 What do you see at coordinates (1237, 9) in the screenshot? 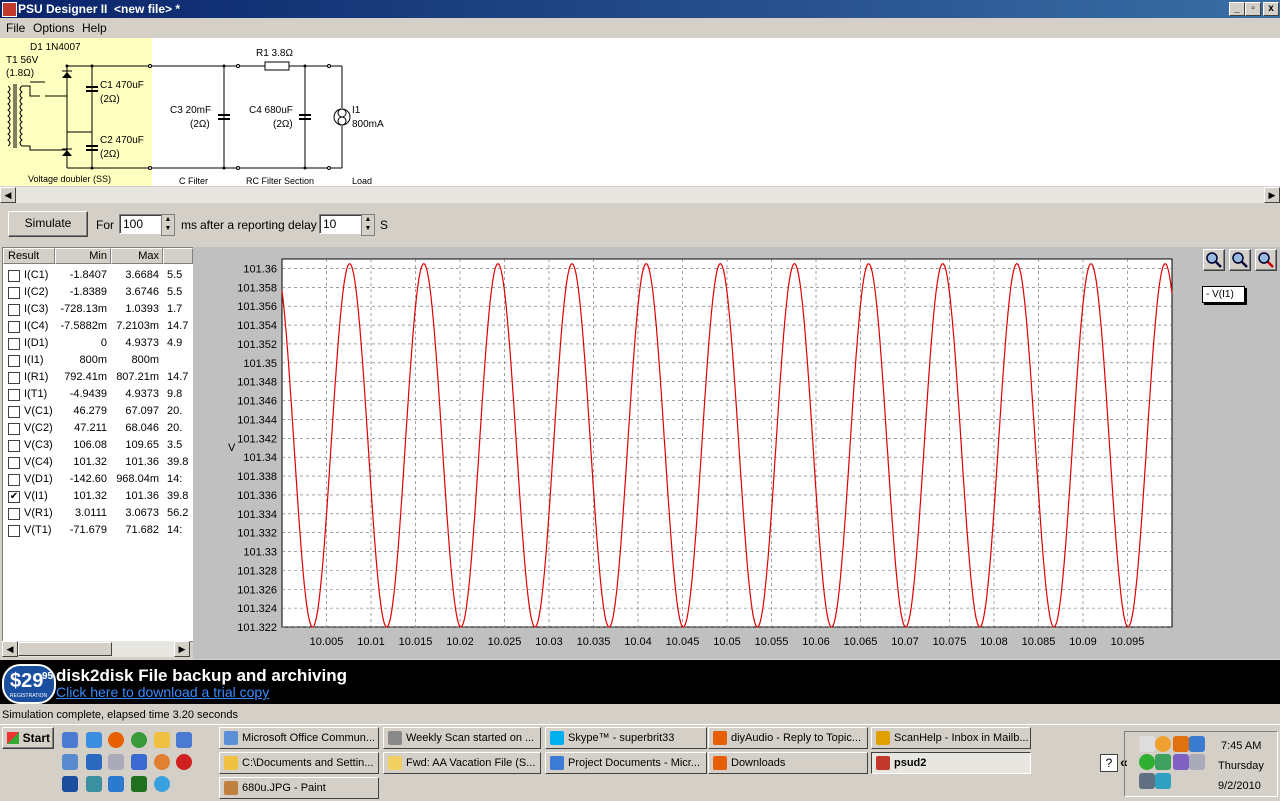
I see `minimize-button: _` at bounding box center [1237, 9].